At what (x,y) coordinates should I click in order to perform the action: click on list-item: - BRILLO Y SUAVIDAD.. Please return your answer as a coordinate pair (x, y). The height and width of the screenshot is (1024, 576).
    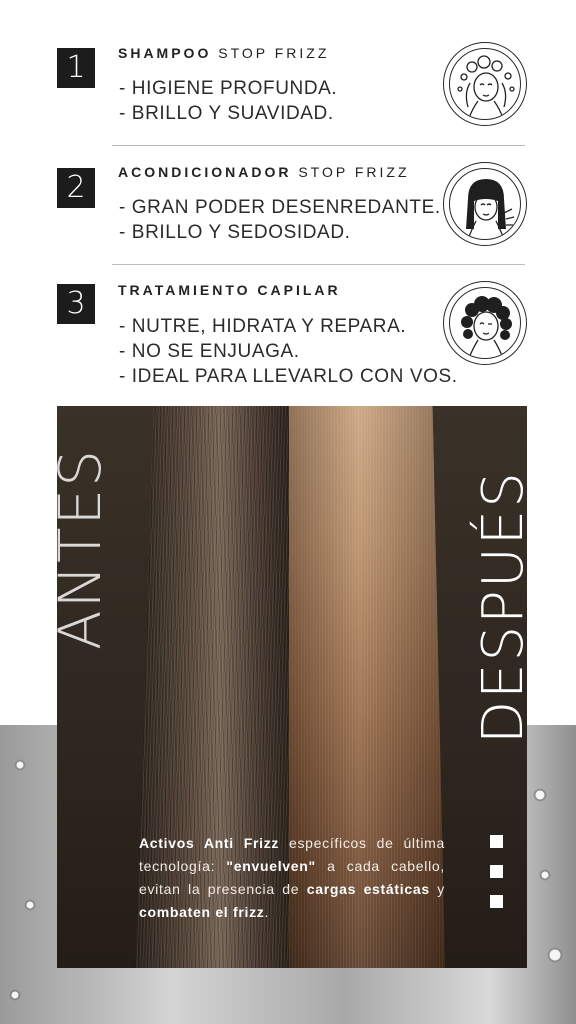
    Looking at the image, I should click on (226, 113).